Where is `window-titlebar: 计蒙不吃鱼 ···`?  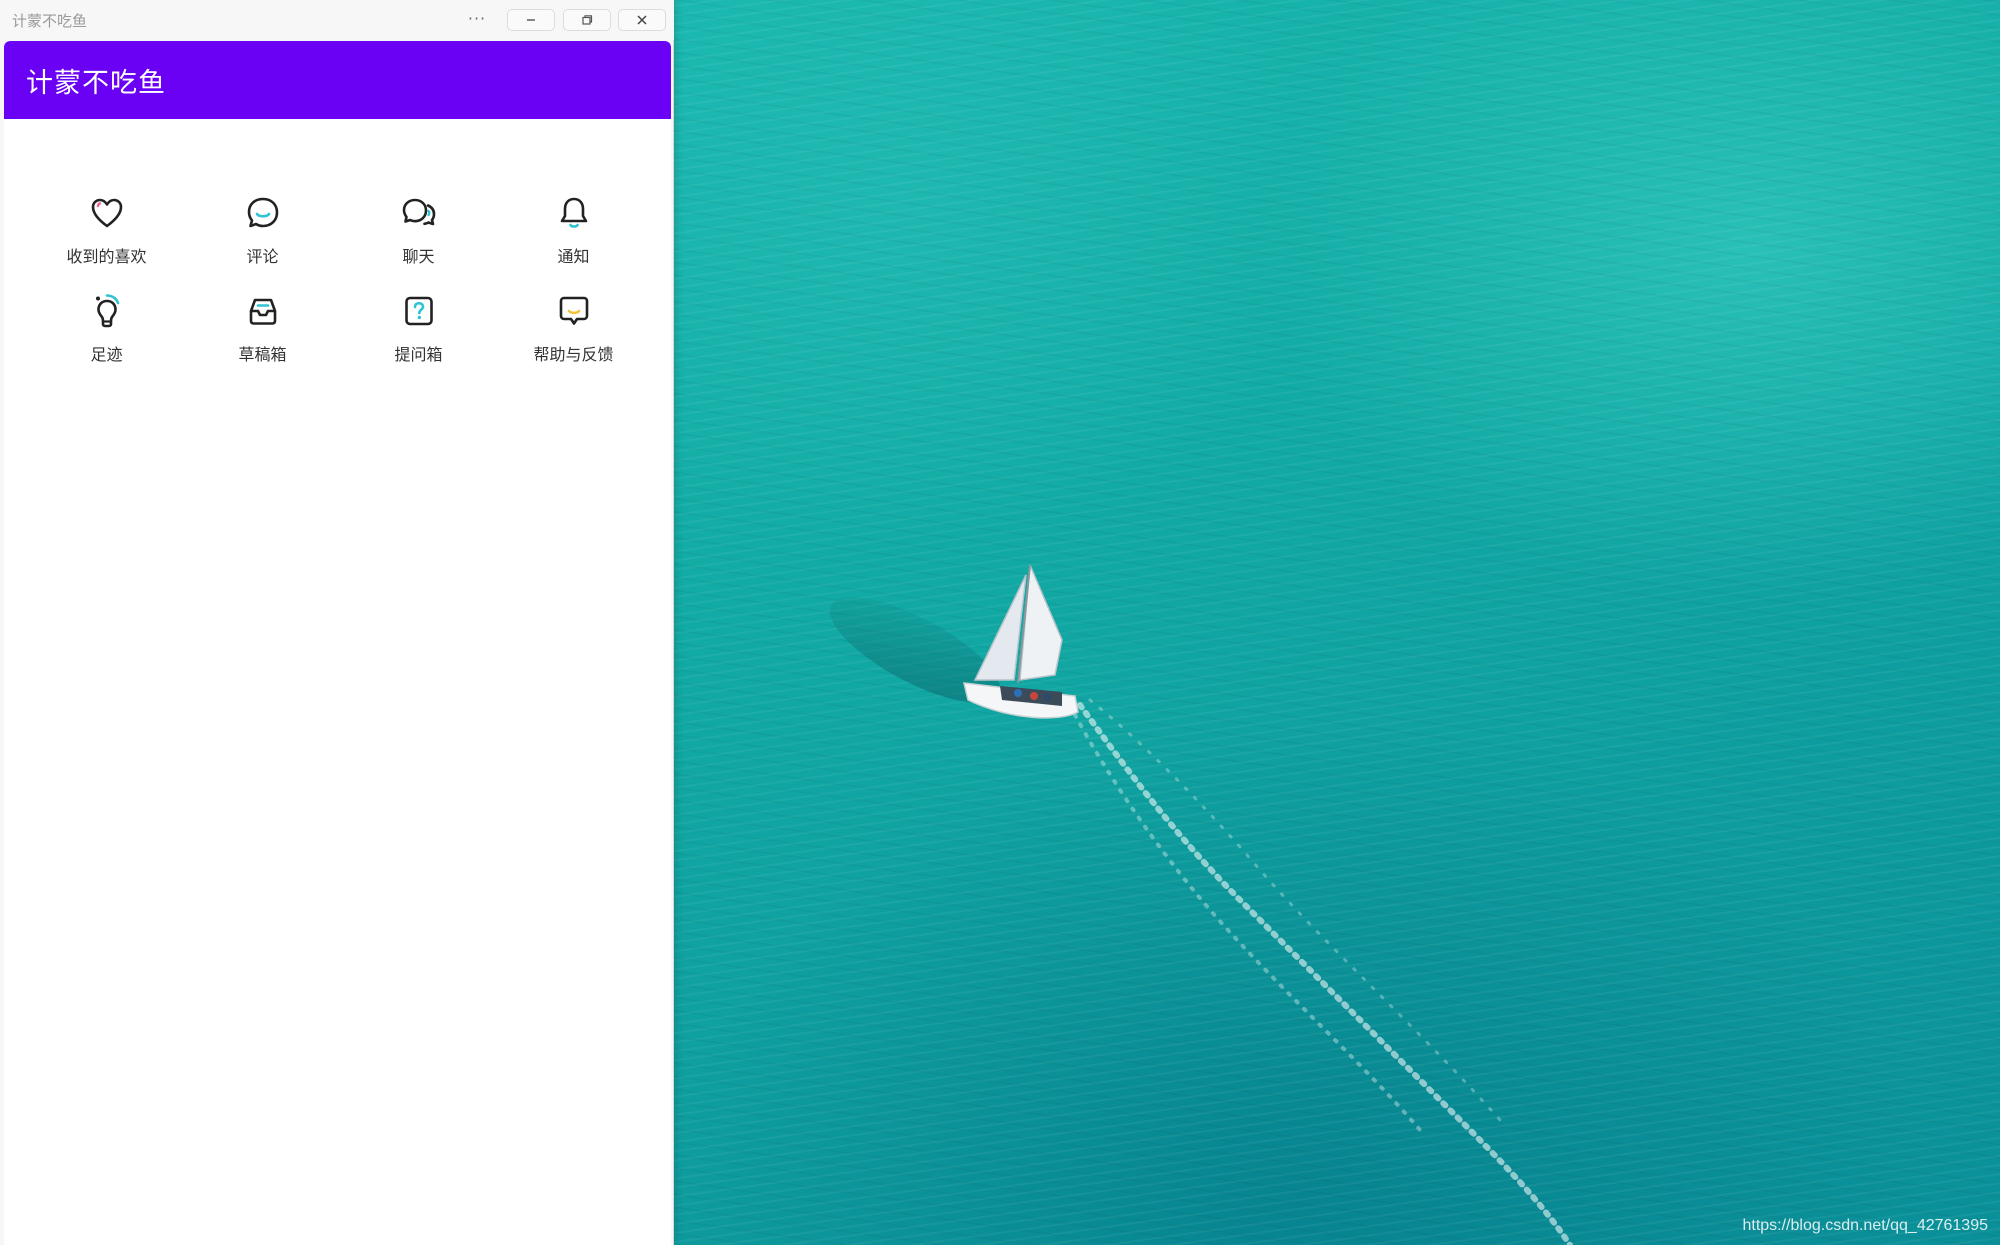
window-titlebar: 计蒙不吃鱼 ··· is located at coordinates (337, 20).